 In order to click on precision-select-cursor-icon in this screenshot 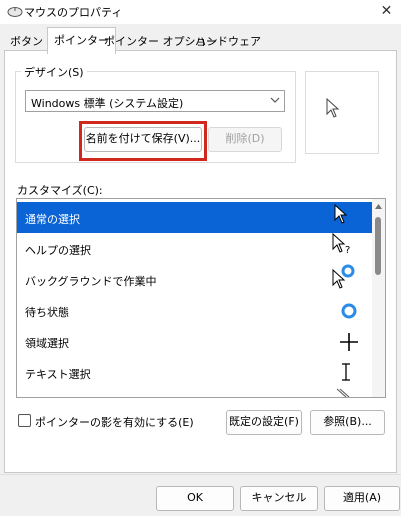, I will do `click(349, 342)`.